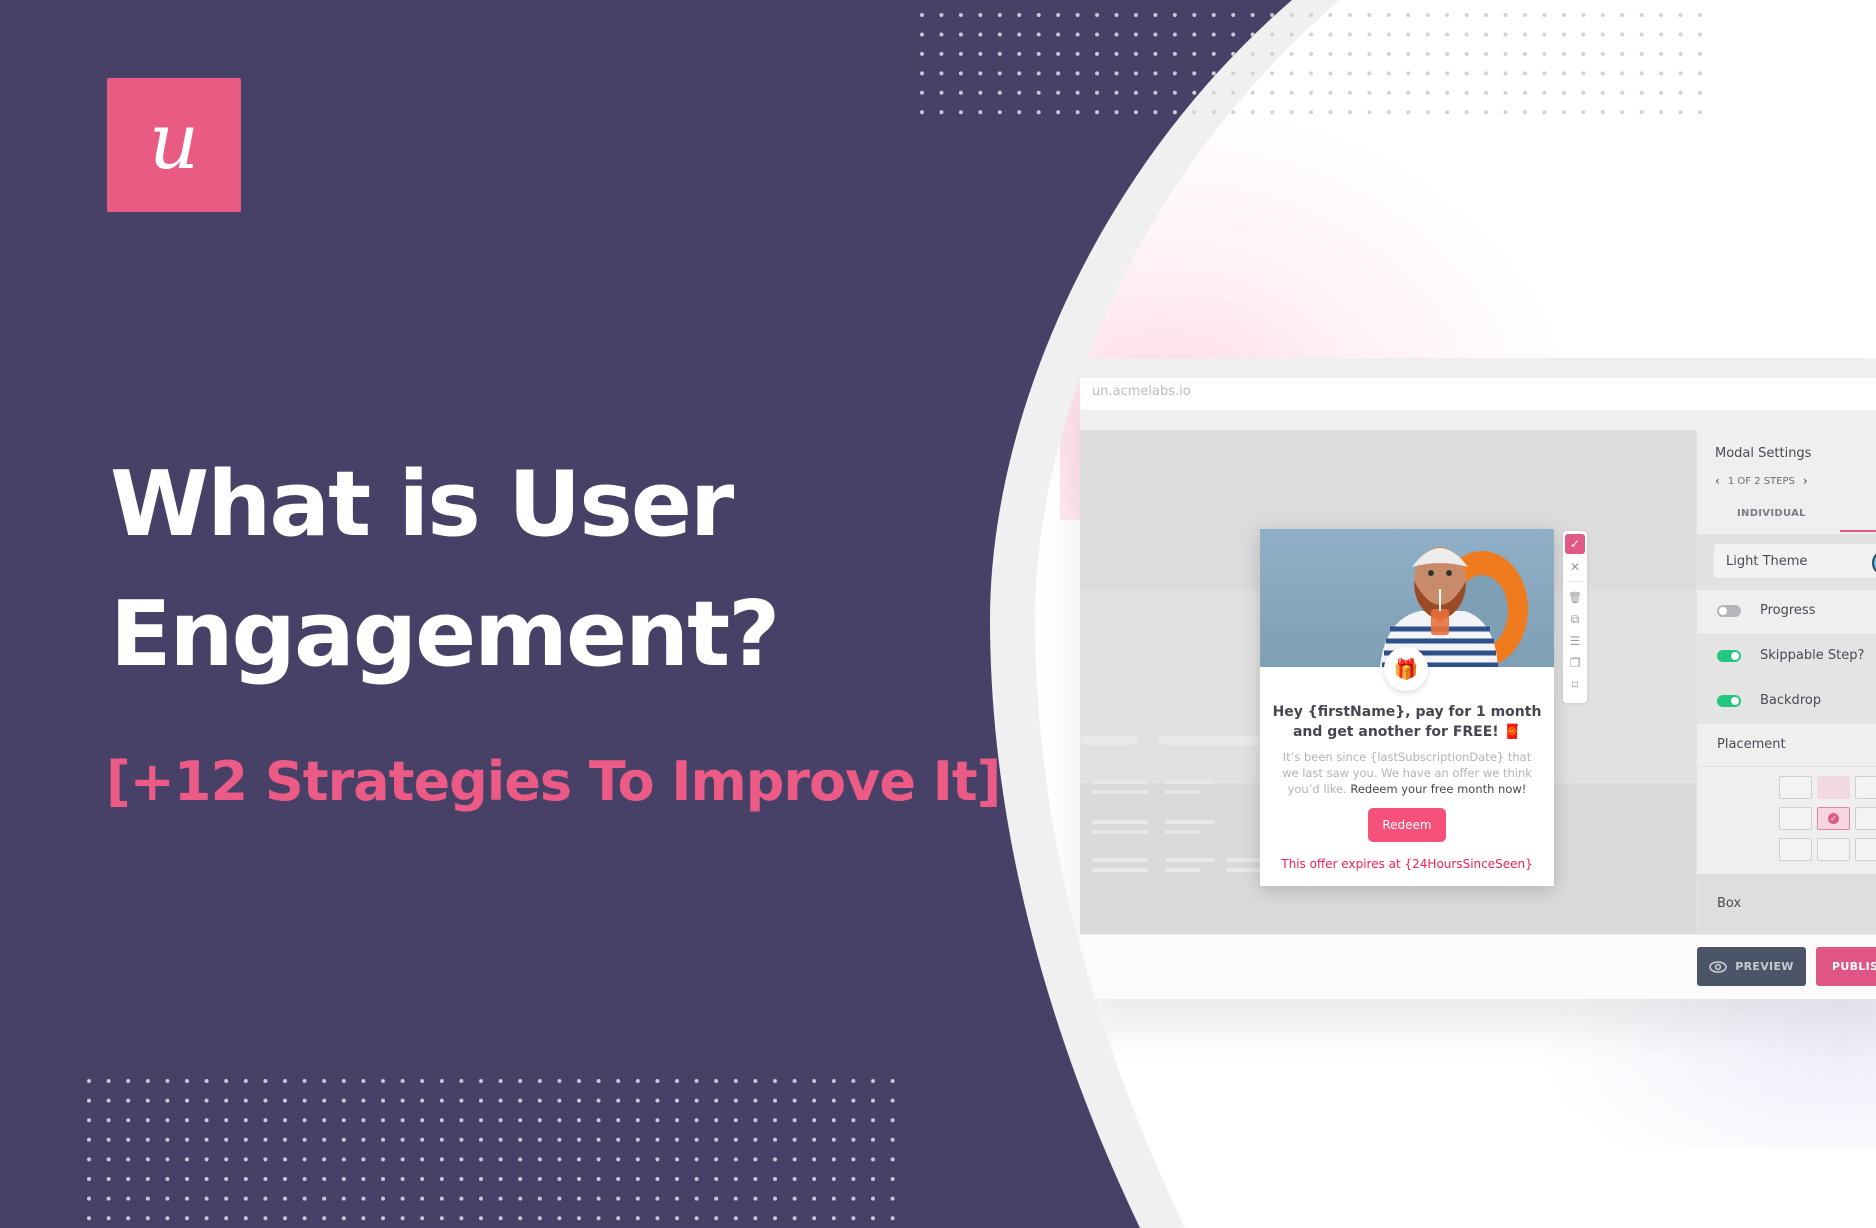 Image resolution: width=1876 pixels, height=1228 pixels. What do you see at coordinates (1833, 787) in the screenshot?
I see `placement-top-center` at bounding box center [1833, 787].